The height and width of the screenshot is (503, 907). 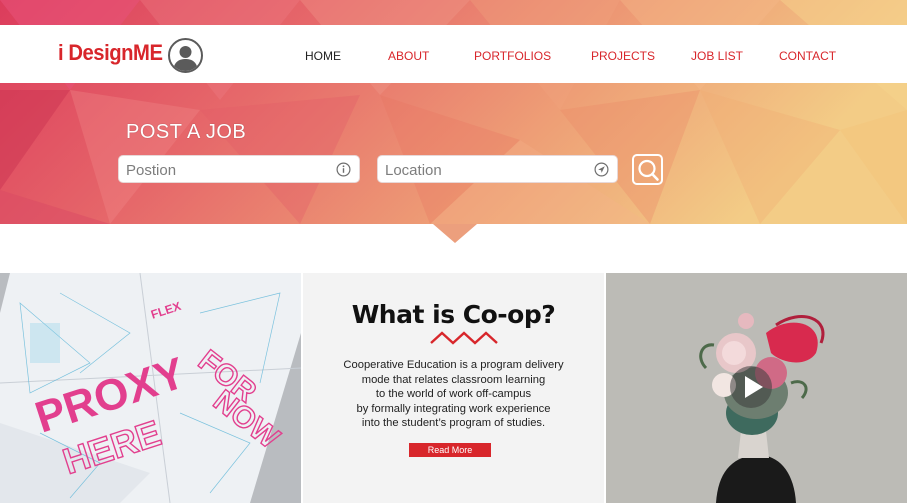 I want to click on play-button, so click(x=751, y=387).